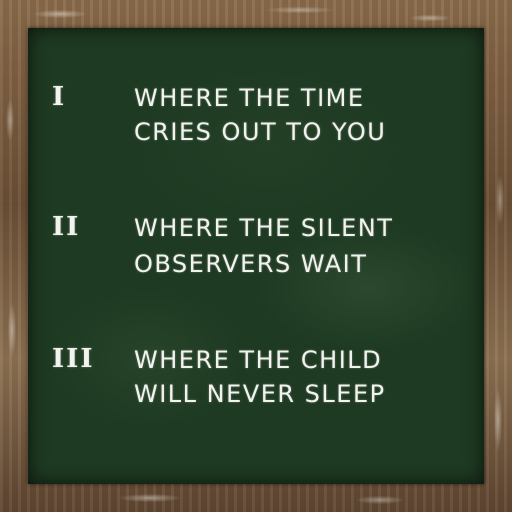 The image size is (512, 512). Describe the element at coordinates (260, 132) in the screenshot. I see `riddle-1-line-2: CRIES OUT TO YOU` at that location.